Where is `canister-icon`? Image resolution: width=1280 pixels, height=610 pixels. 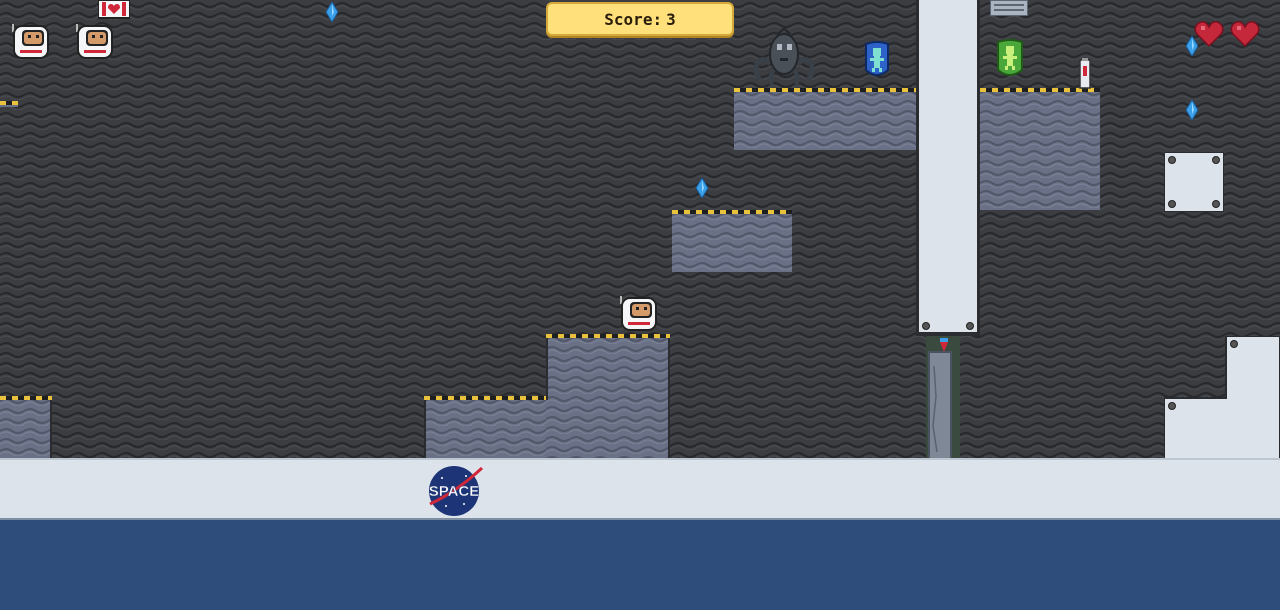 canister-icon is located at coordinates (1085, 74).